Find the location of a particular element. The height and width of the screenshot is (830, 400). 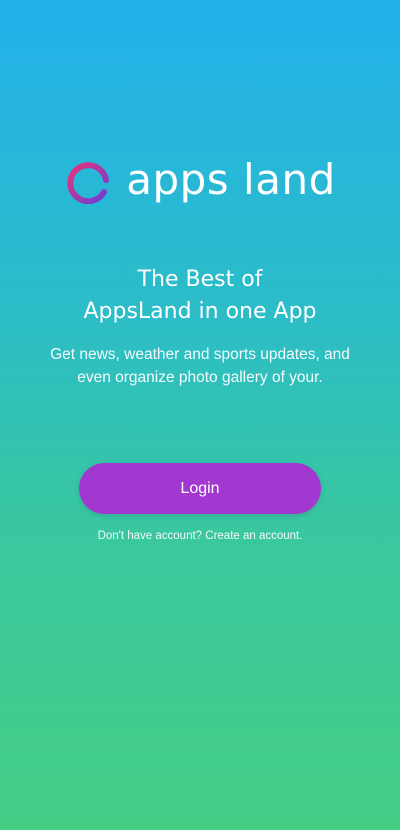

signup-prompt-text: Don't have account? is located at coordinates (150, 536).